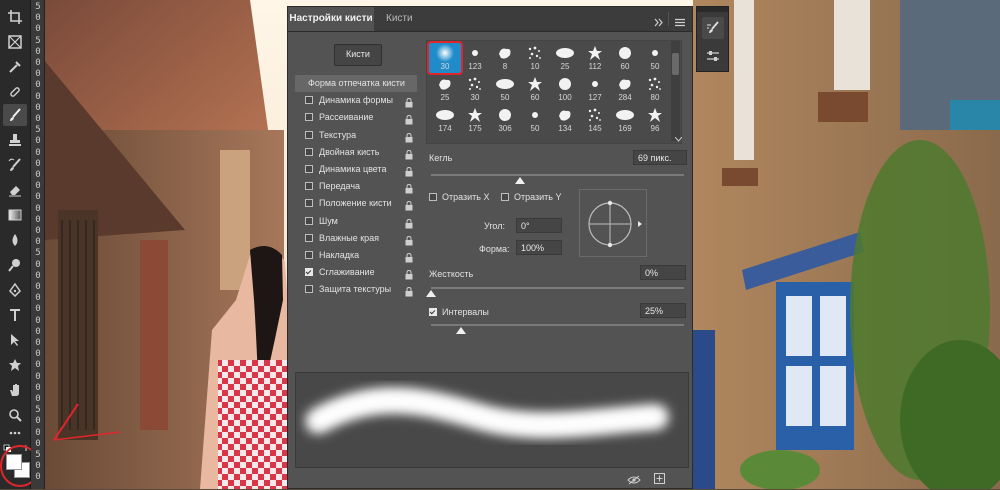 The height and width of the screenshot is (490, 1000). Describe the element at coordinates (356, 186) in the screenshot. I see `brush-section-6: Передача` at that location.